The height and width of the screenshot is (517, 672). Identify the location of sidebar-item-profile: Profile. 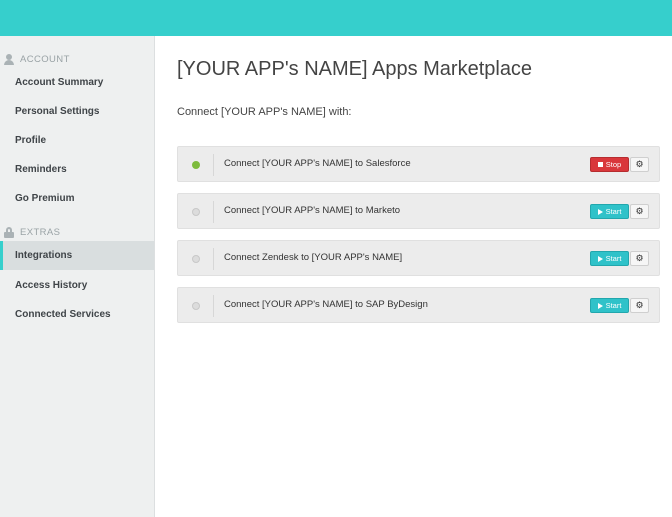
(77, 140).